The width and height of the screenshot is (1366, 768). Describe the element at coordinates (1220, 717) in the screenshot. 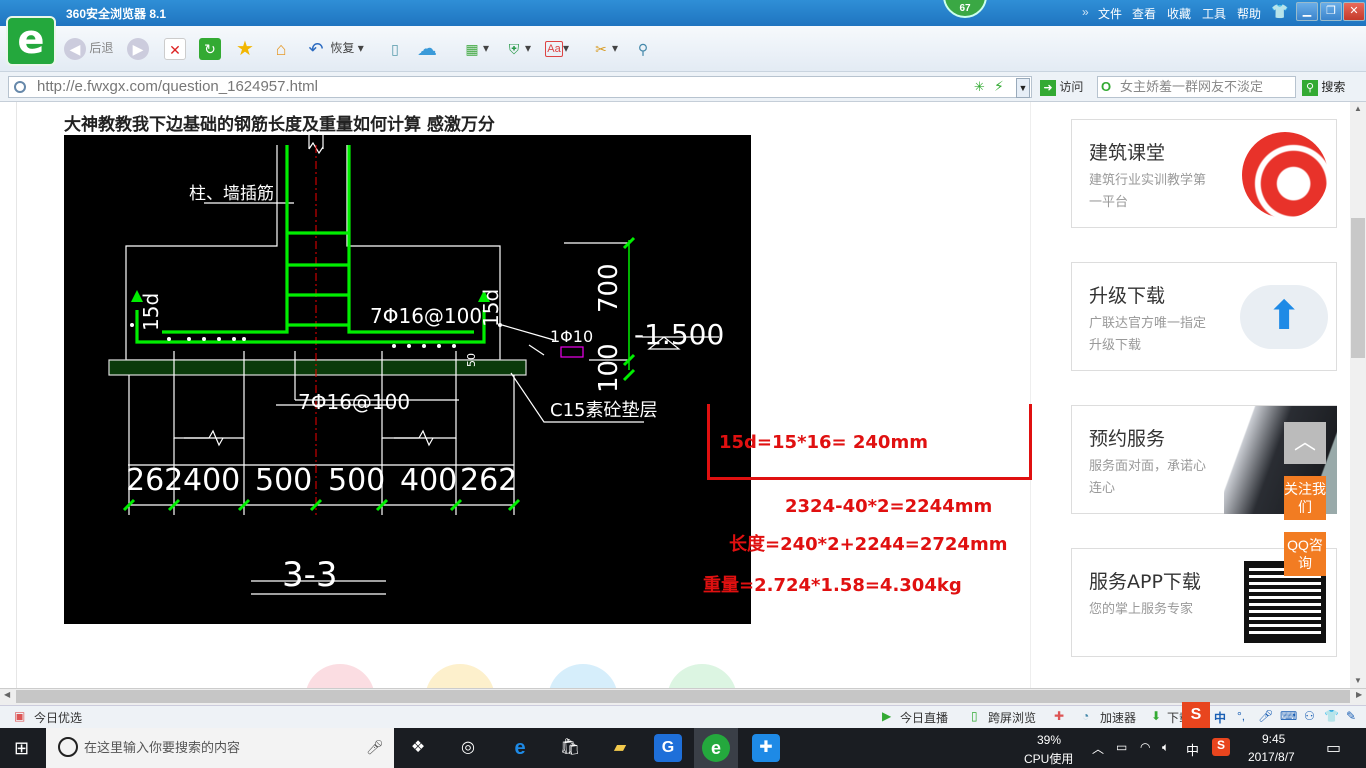

I see `ime-chinese-icon: 中` at that location.